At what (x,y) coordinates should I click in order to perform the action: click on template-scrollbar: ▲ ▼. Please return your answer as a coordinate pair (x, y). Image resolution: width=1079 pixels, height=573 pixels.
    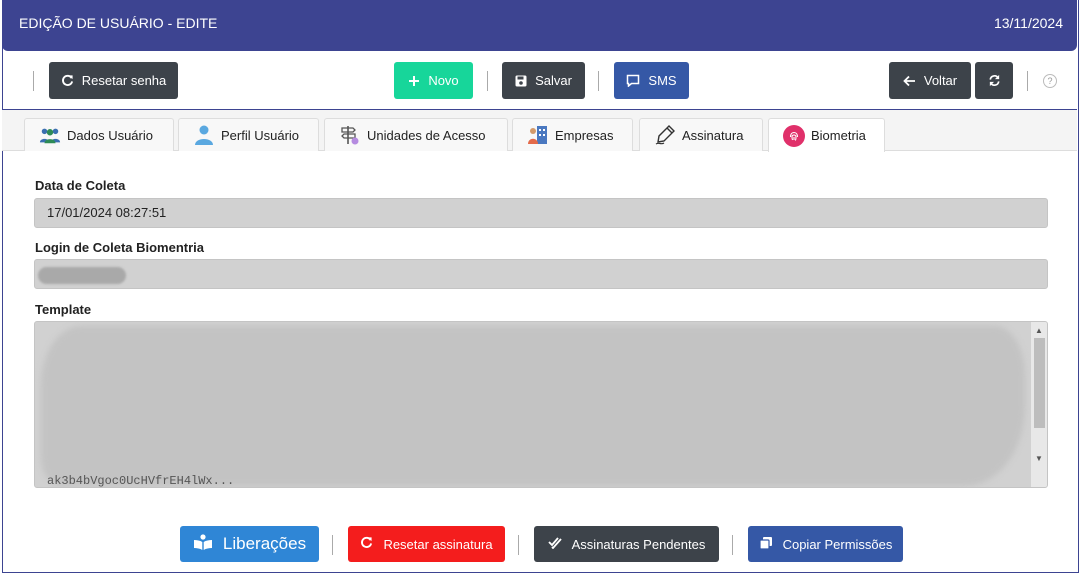
    Looking at the image, I should click on (1039, 404).